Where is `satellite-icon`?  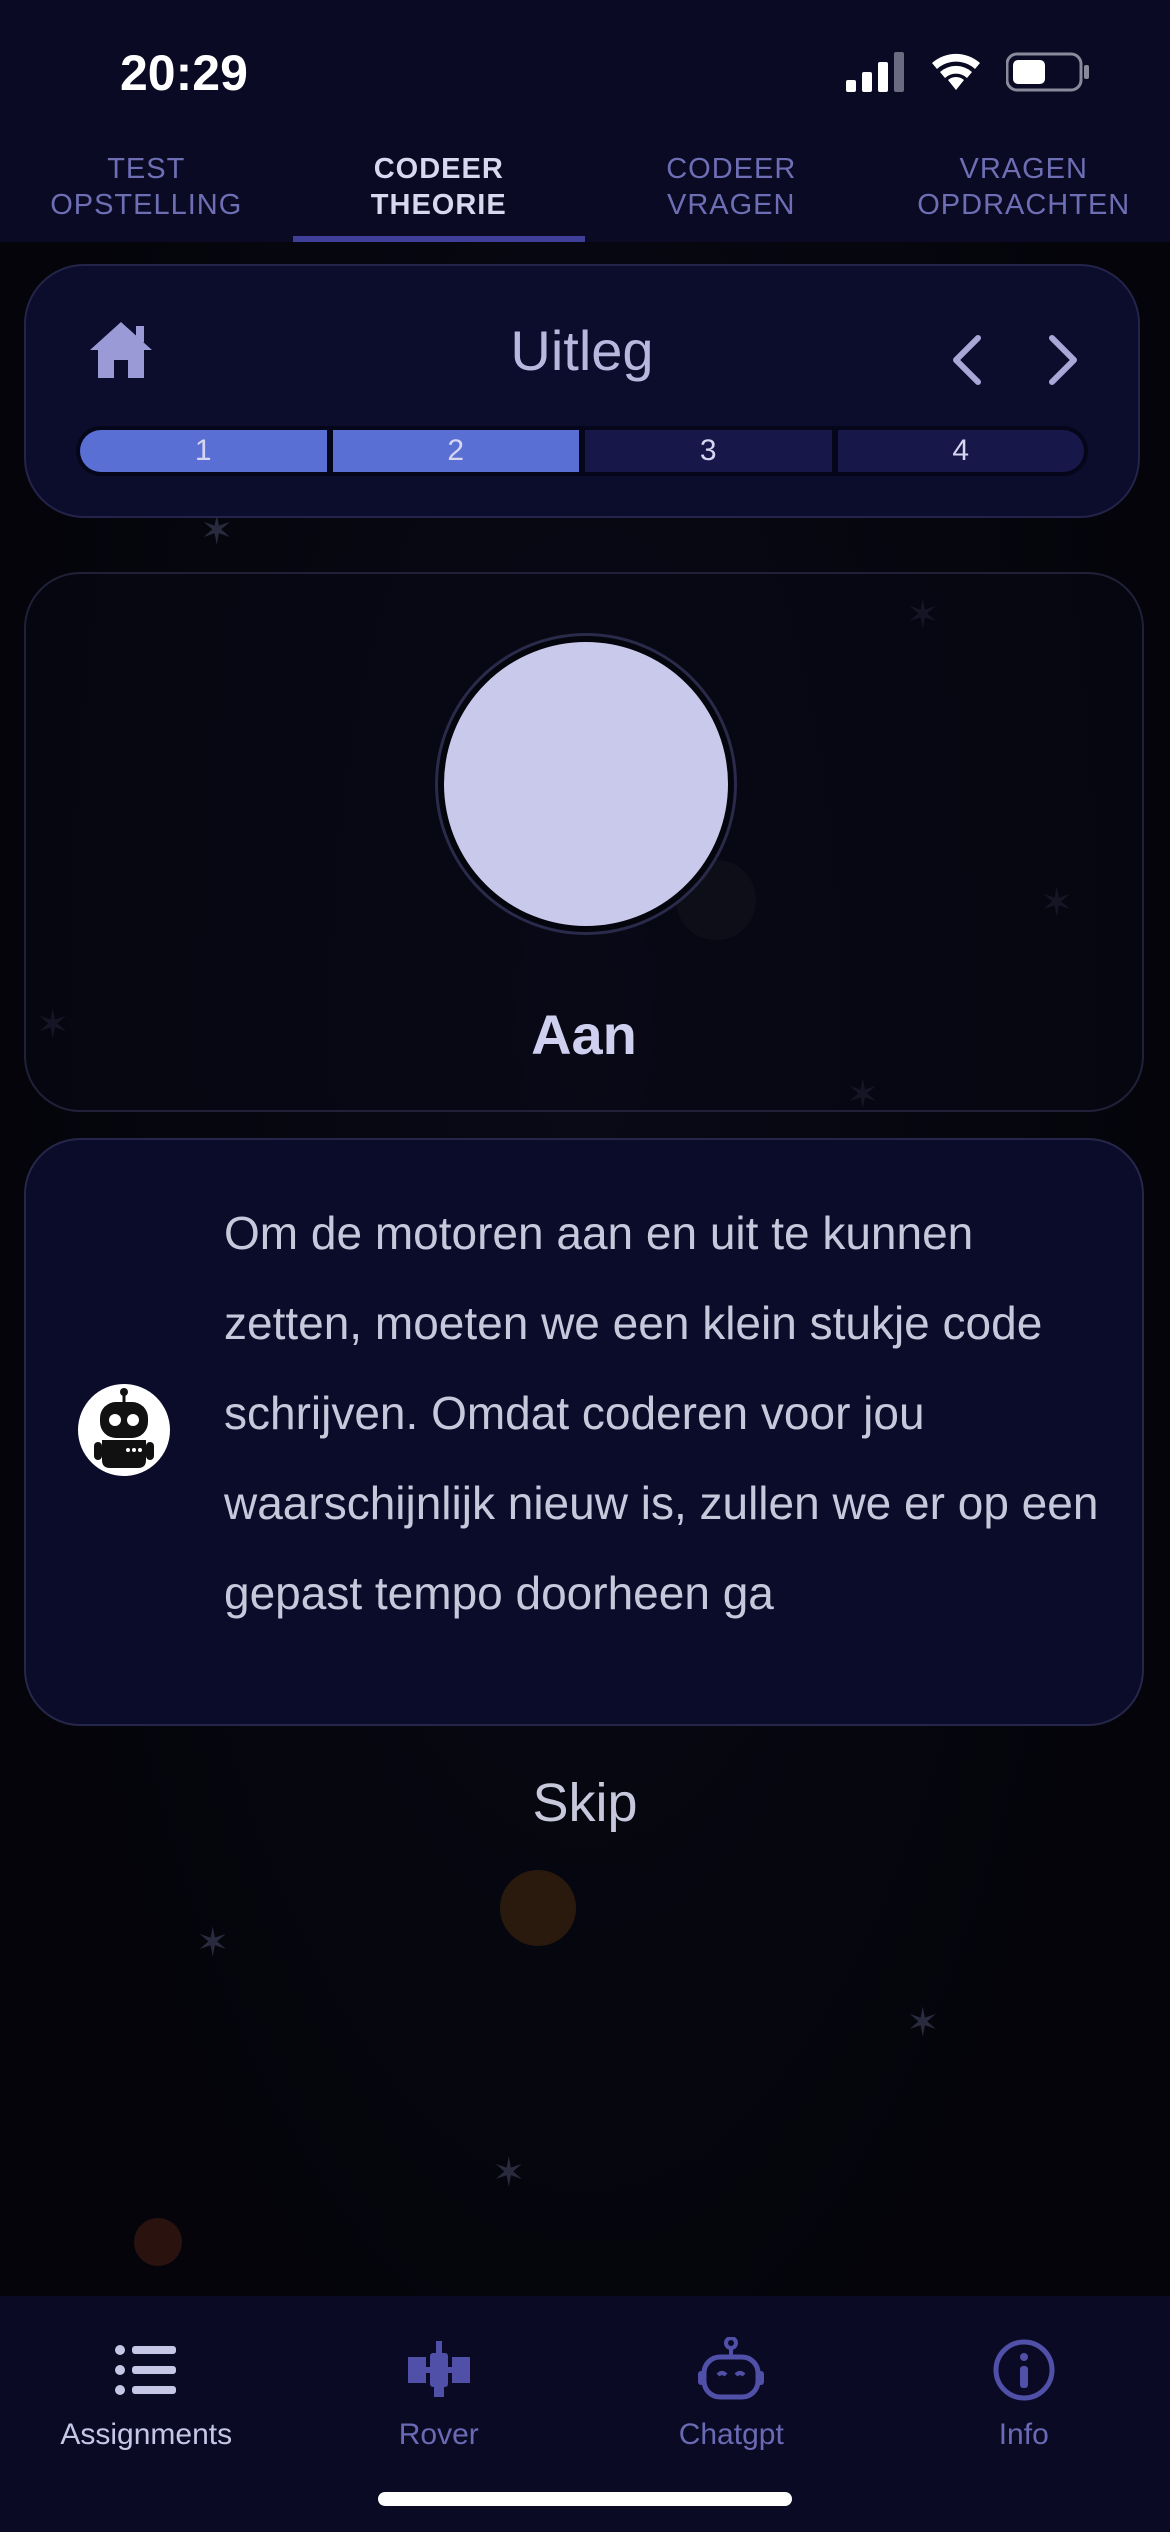
satellite-icon is located at coordinates (438, 2369).